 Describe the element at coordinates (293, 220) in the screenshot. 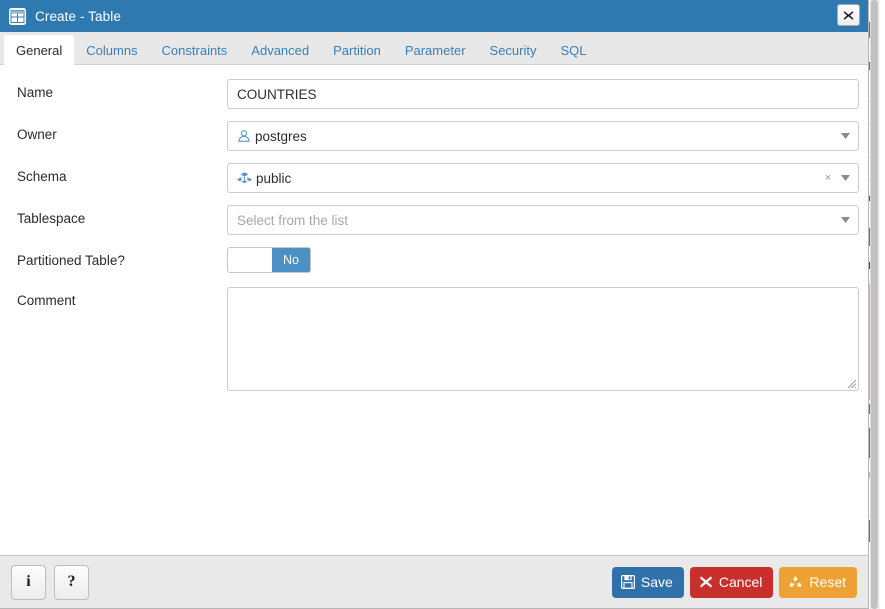

I see `tablespace-placeholder: Select from the list` at that location.